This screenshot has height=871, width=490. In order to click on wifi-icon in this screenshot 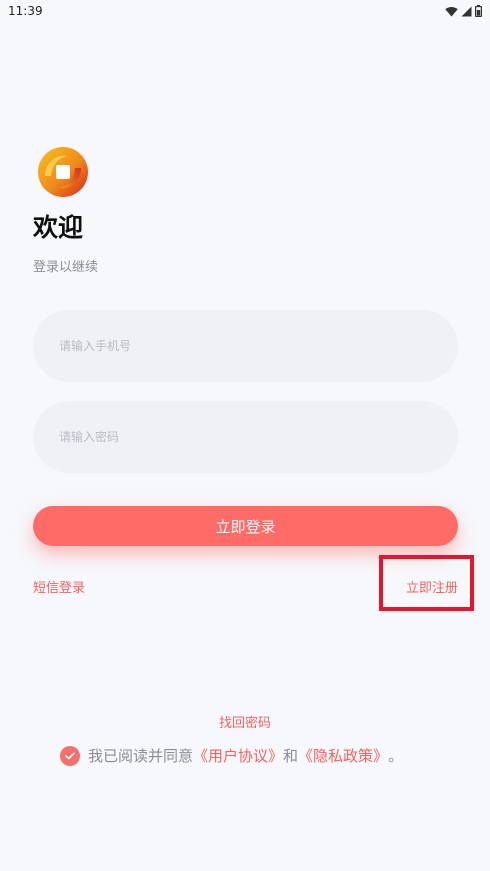, I will do `click(451, 11)`.